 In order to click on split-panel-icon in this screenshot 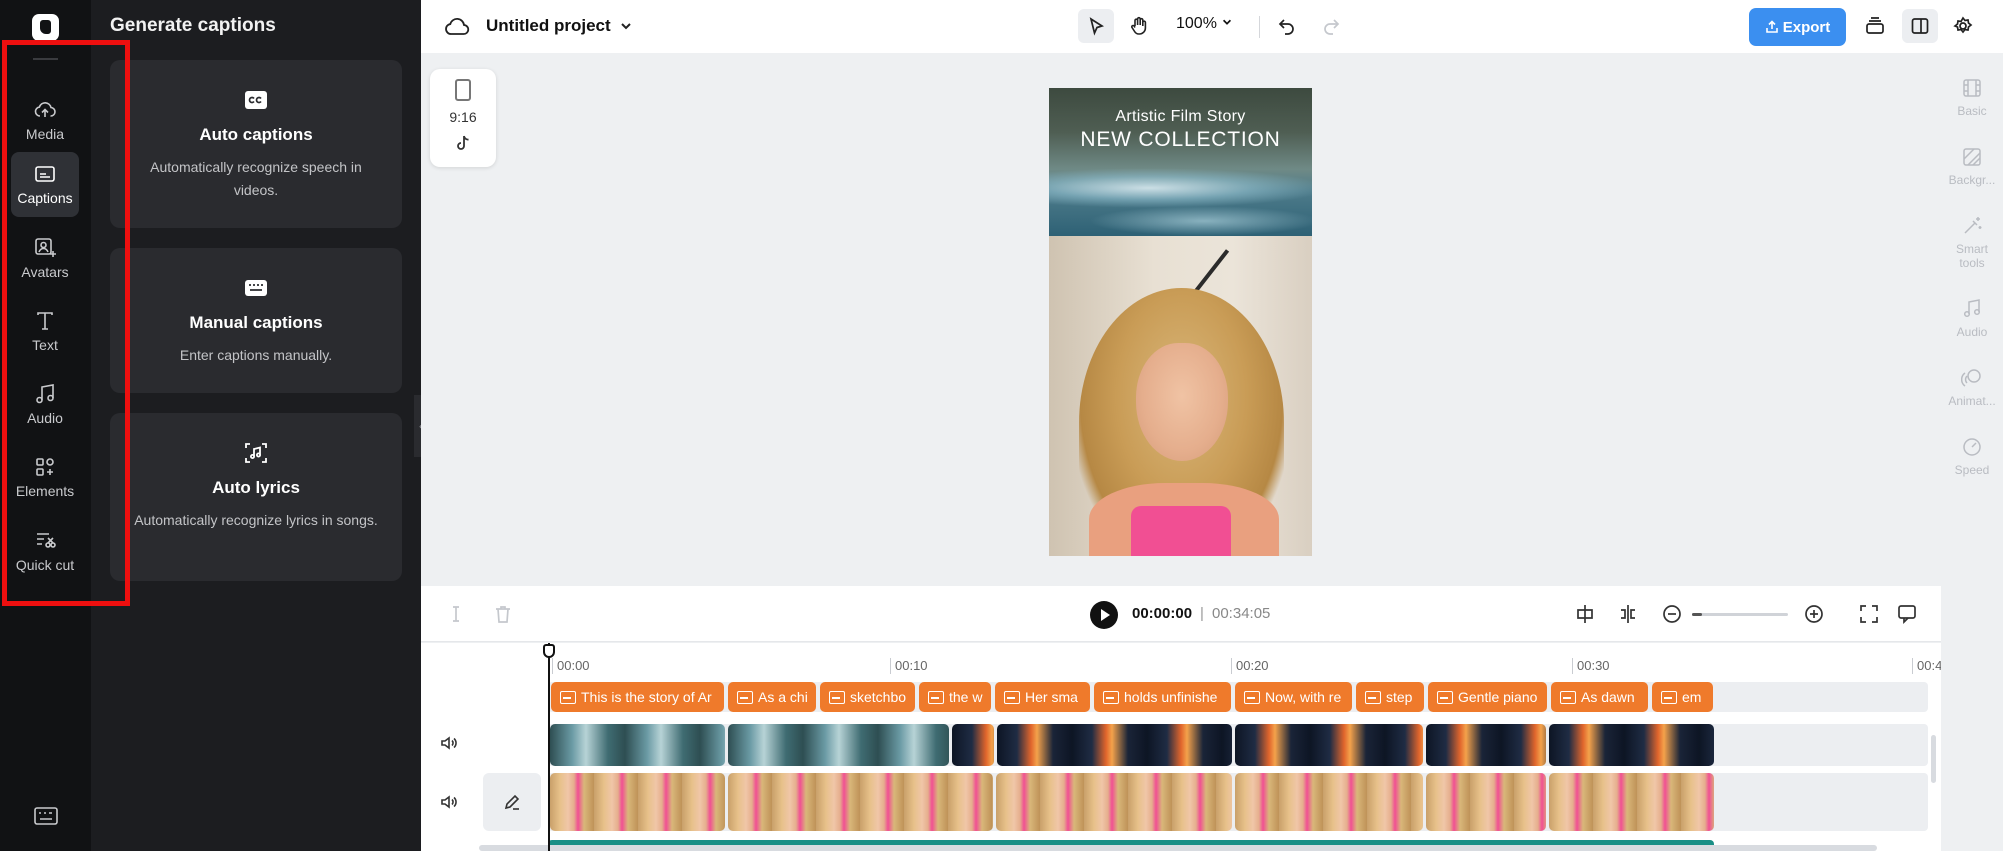, I will do `click(1920, 26)`.